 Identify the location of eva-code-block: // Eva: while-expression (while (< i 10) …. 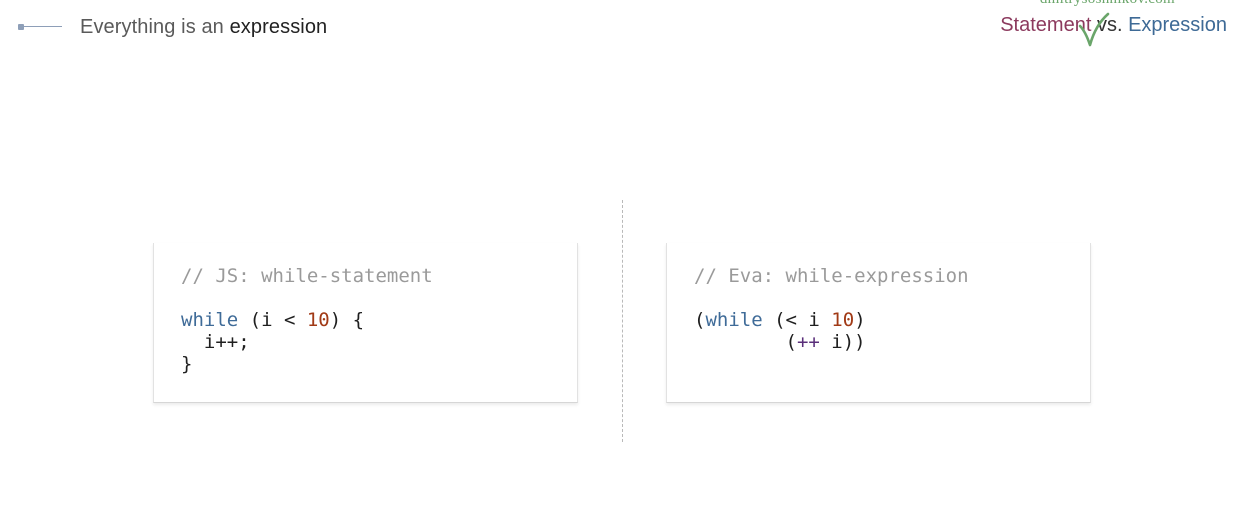
(831, 309).